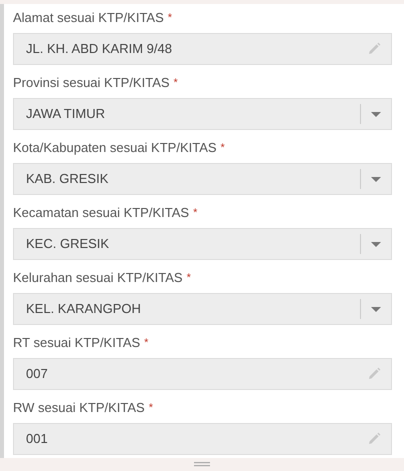 The height and width of the screenshot is (471, 404). What do you see at coordinates (202, 374) in the screenshot?
I see `text-field: 007` at bounding box center [202, 374].